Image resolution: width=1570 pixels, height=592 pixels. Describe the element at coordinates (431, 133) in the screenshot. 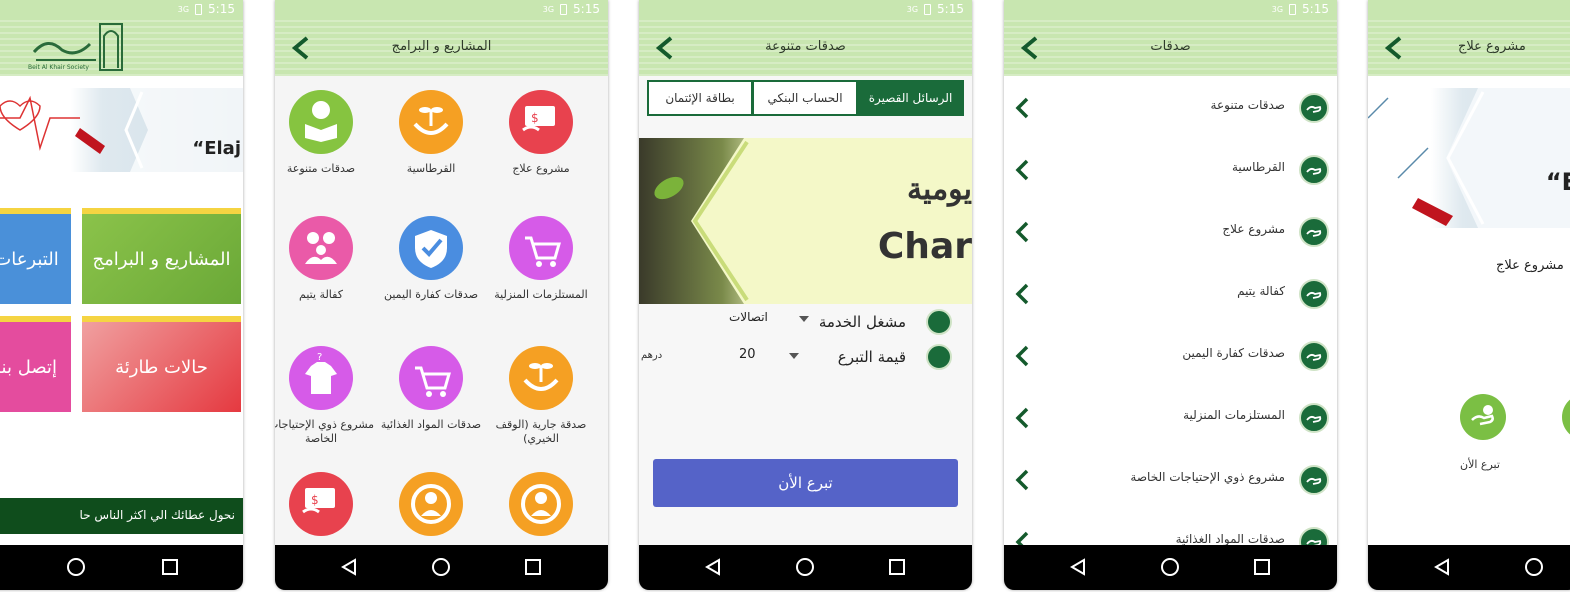

I see `project-item: القرطاسية` at that location.